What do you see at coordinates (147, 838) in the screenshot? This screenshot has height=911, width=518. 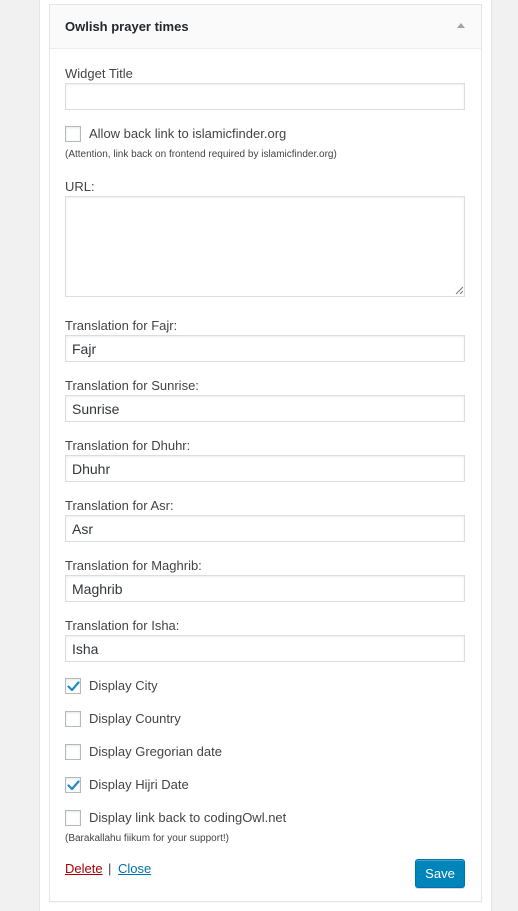 I see `support-note: (Barakallahu fiikum for your support!)` at bounding box center [147, 838].